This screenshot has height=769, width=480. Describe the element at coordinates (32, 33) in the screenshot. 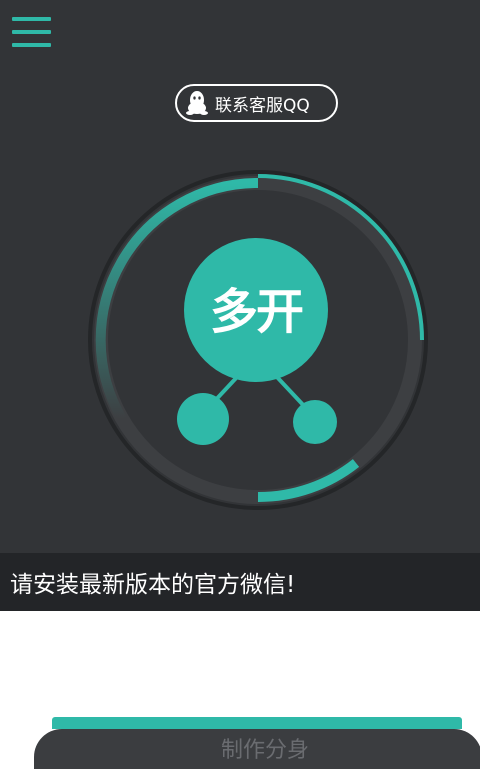

I see `hamburger-menu-icon` at that location.